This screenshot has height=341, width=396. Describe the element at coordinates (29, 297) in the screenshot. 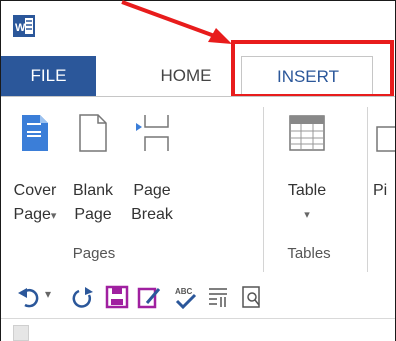

I see `undo-icon` at that location.